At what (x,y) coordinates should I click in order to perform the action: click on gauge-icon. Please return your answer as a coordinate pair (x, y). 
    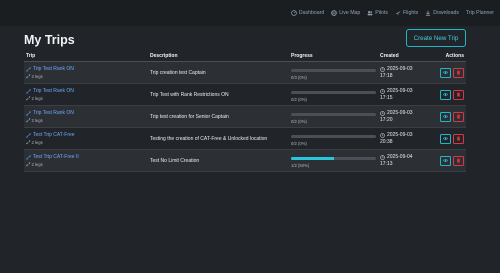
    Looking at the image, I should click on (294, 13).